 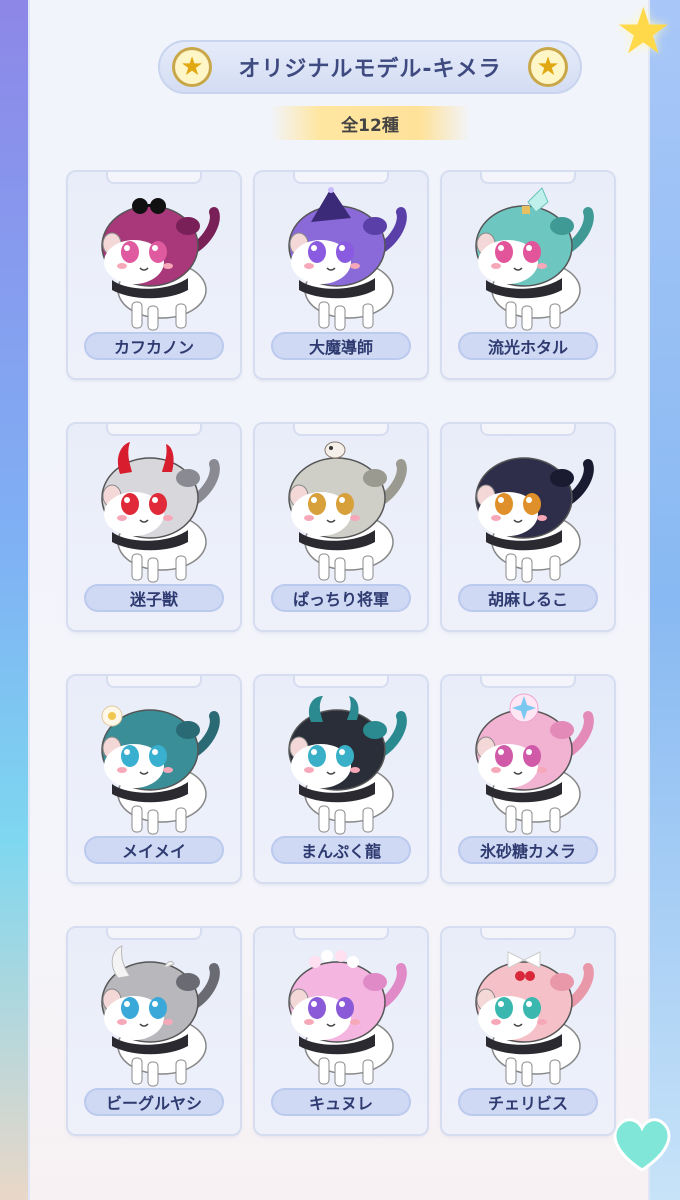 I want to click on character-name-label: カフカノン, so click(x=154, y=346).